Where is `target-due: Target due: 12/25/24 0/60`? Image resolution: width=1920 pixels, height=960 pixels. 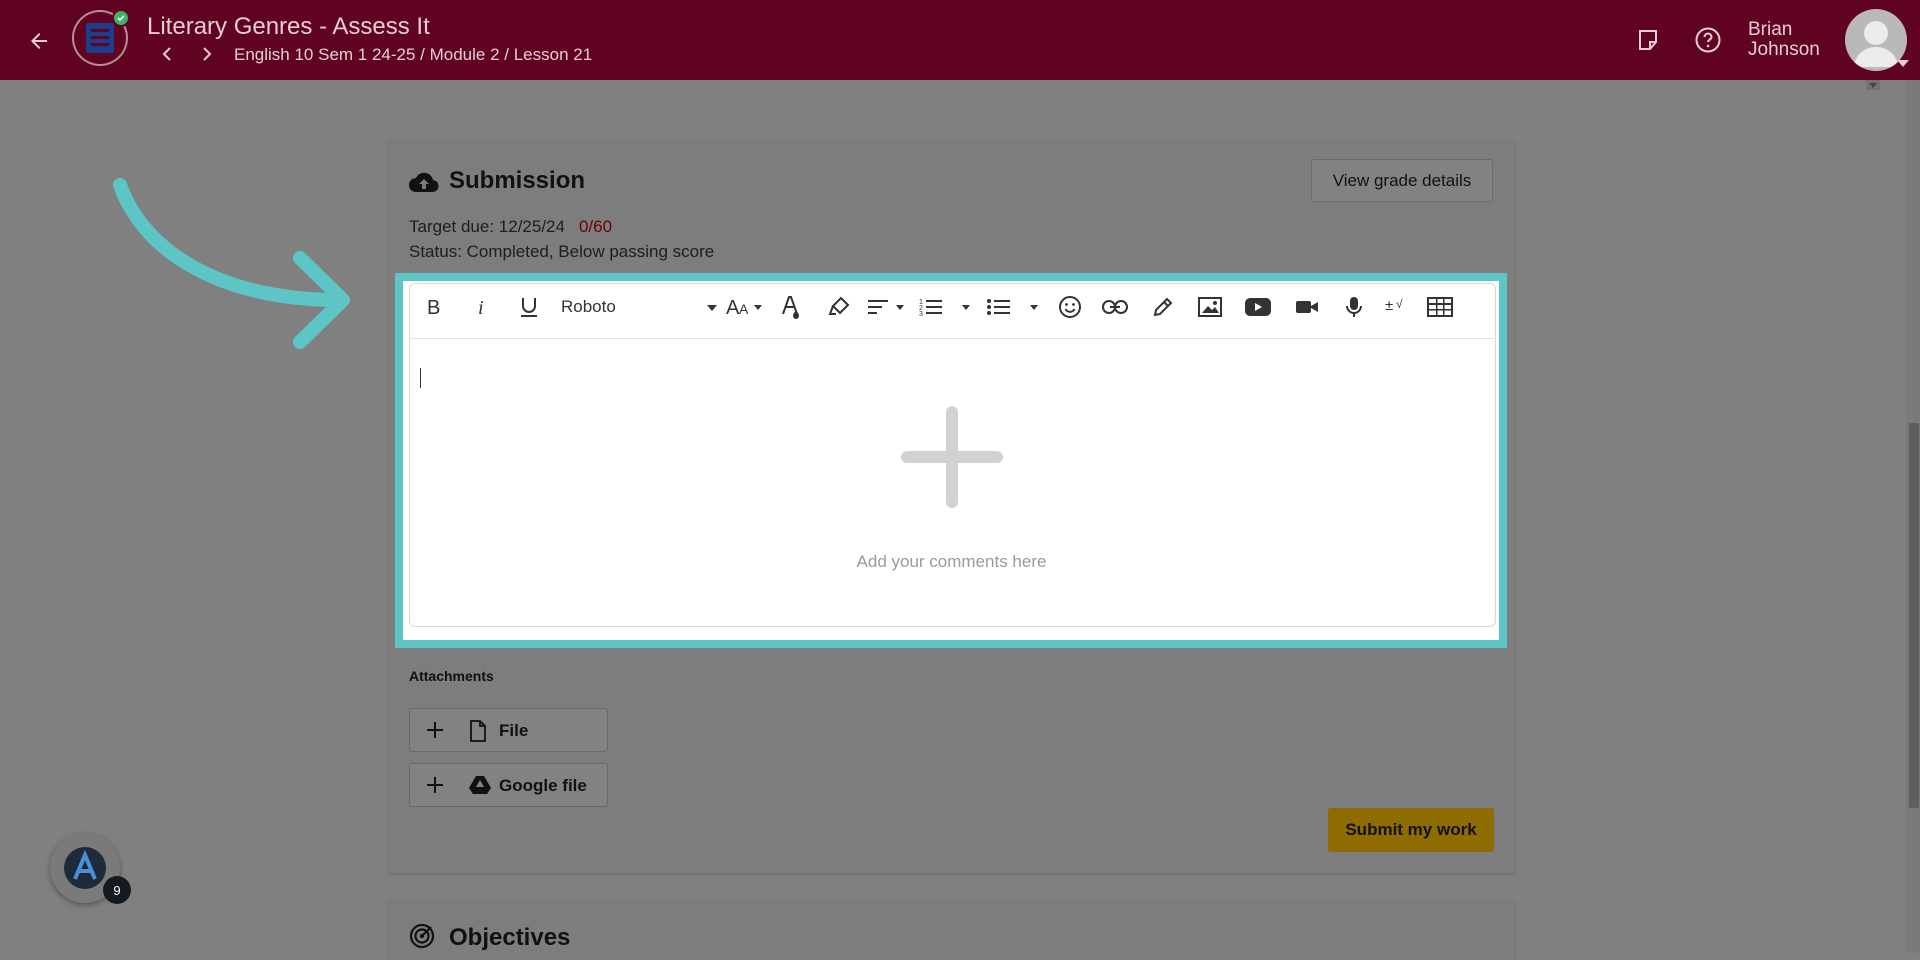 target-due: Target due: 12/25/24 0/60 is located at coordinates (510, 227).